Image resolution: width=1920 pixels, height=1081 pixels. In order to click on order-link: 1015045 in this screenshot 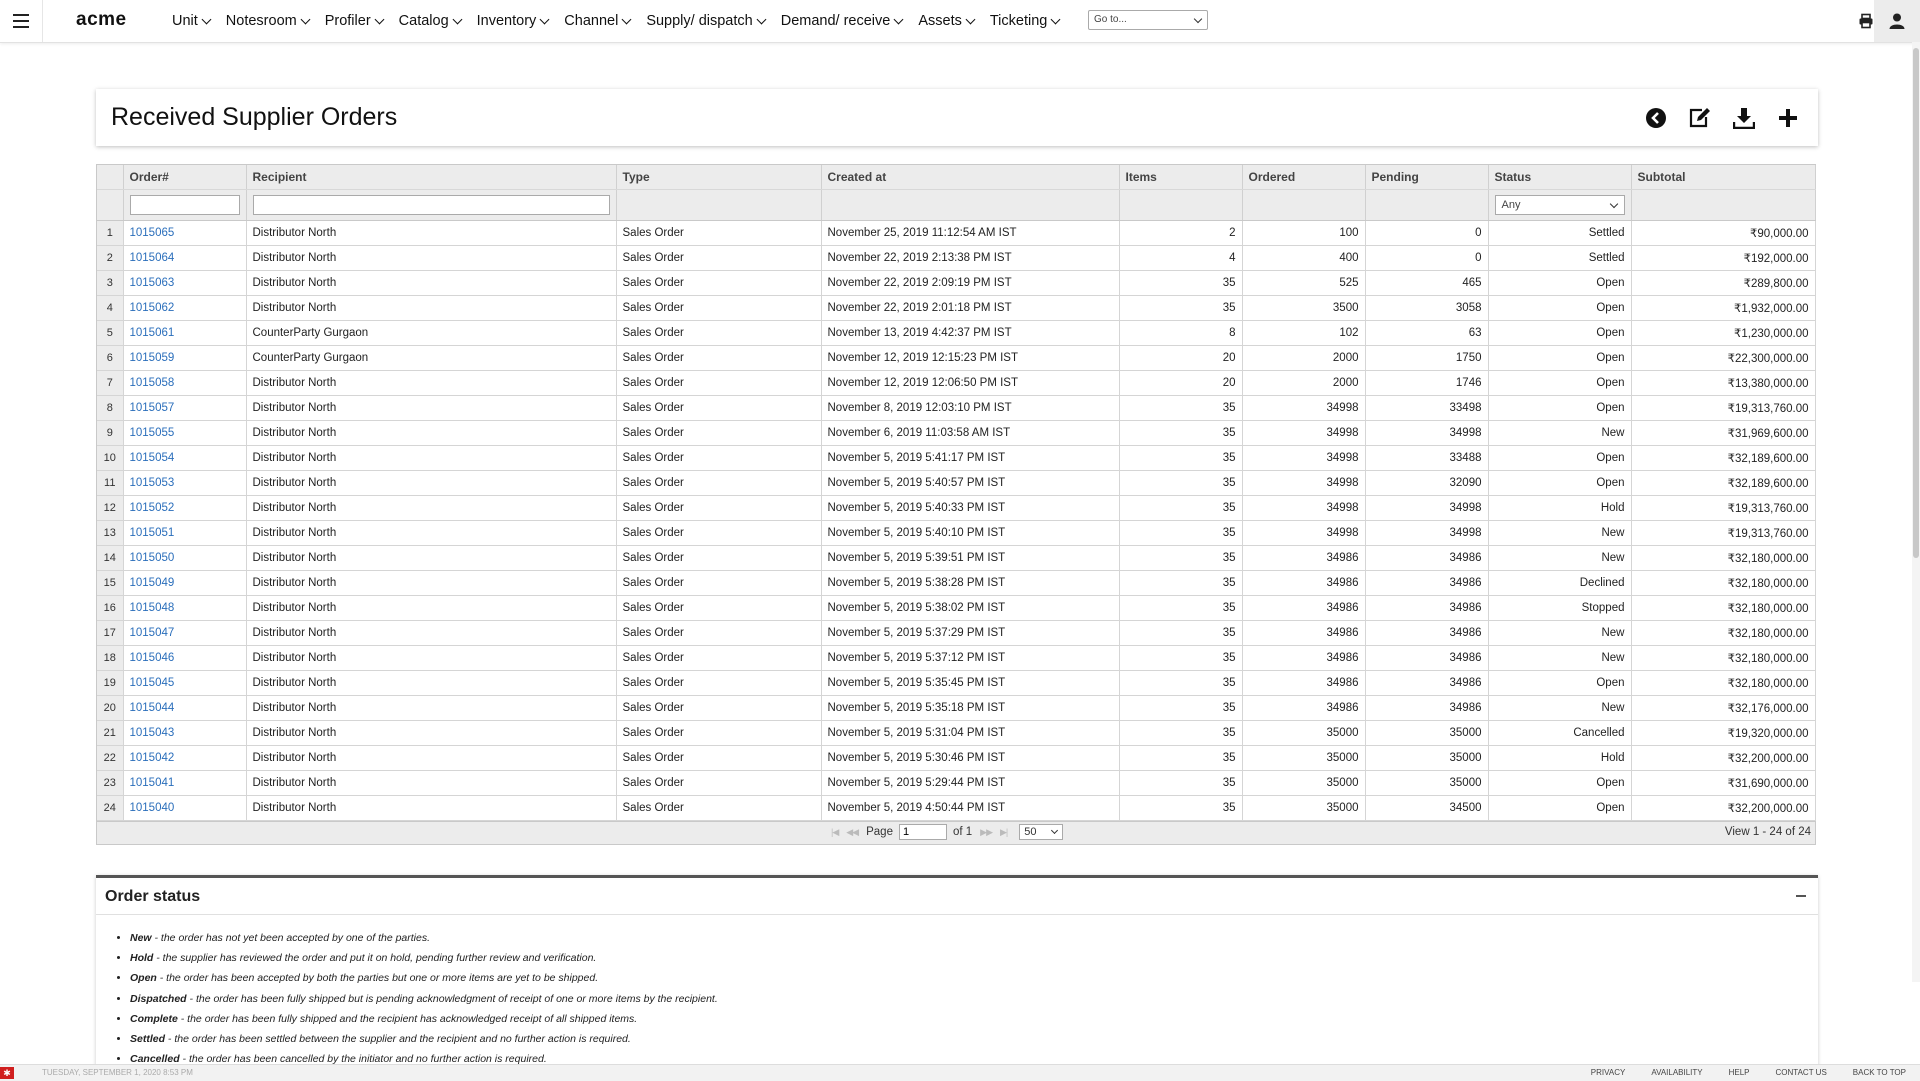, I will do `click(152, 683)`.